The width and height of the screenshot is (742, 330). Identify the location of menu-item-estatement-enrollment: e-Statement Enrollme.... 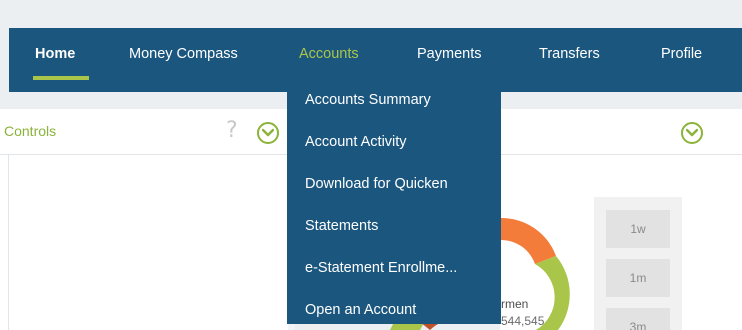
(381, 268).